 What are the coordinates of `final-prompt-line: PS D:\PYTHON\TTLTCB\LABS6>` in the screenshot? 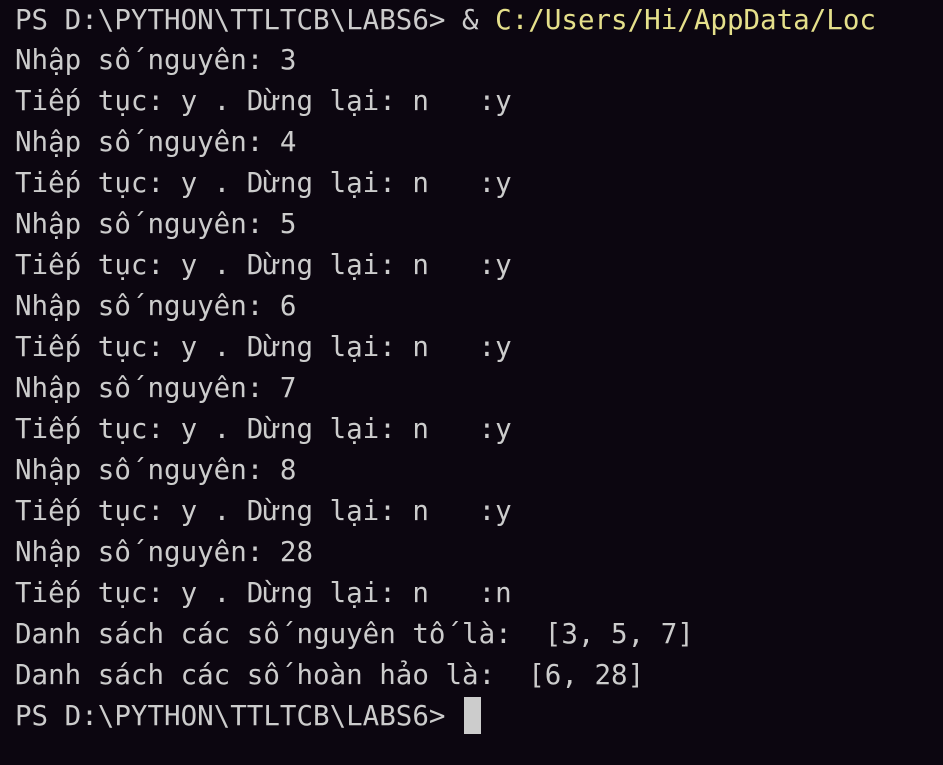 It's located at (479, 716).